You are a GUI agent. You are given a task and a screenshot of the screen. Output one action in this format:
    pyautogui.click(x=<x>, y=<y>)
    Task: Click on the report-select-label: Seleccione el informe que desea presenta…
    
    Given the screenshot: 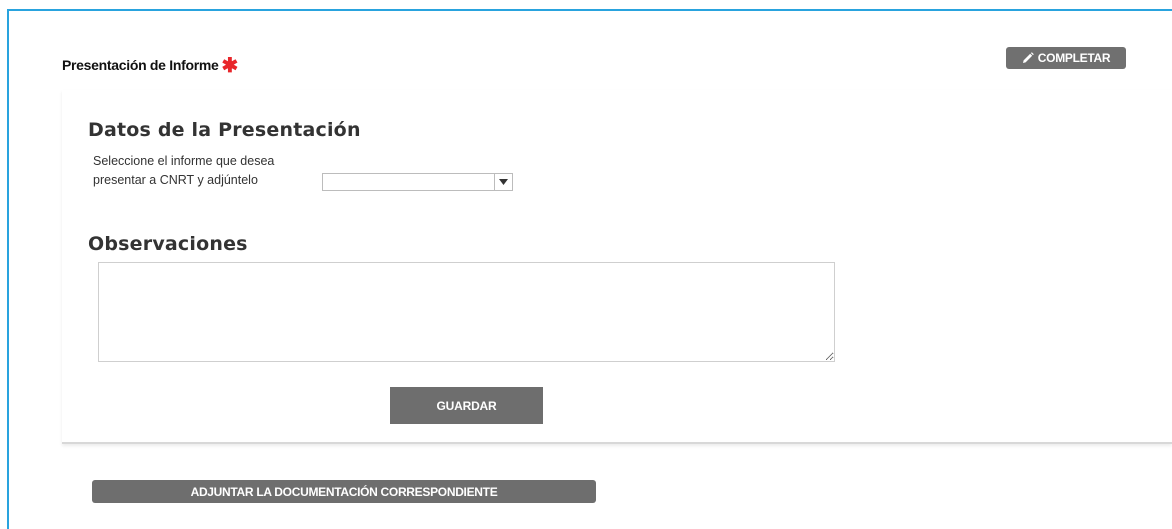 What is the action you would take?
    pyautogui.click(x=184, y=170)
    